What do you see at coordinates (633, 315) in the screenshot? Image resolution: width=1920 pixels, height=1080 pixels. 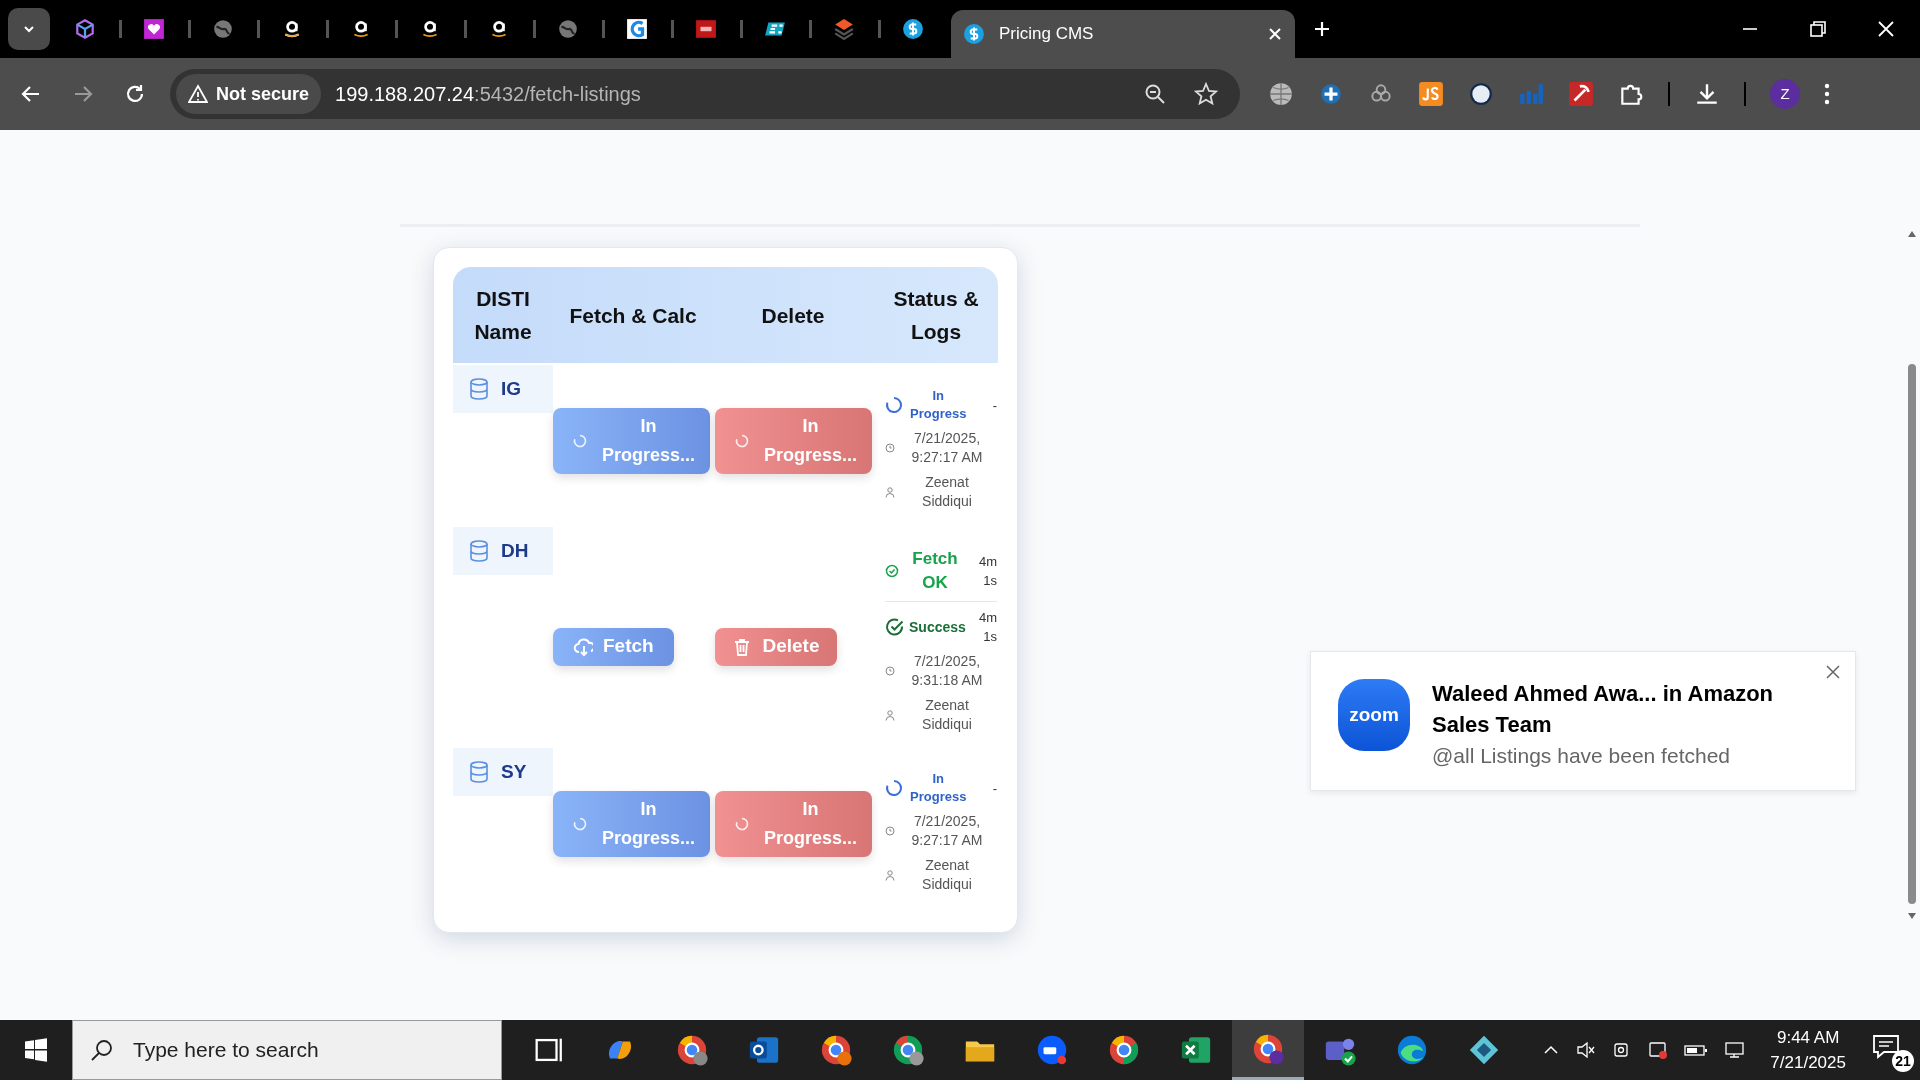 I see `column-header: Fetch & Calc` at bounding box center [633, 315].